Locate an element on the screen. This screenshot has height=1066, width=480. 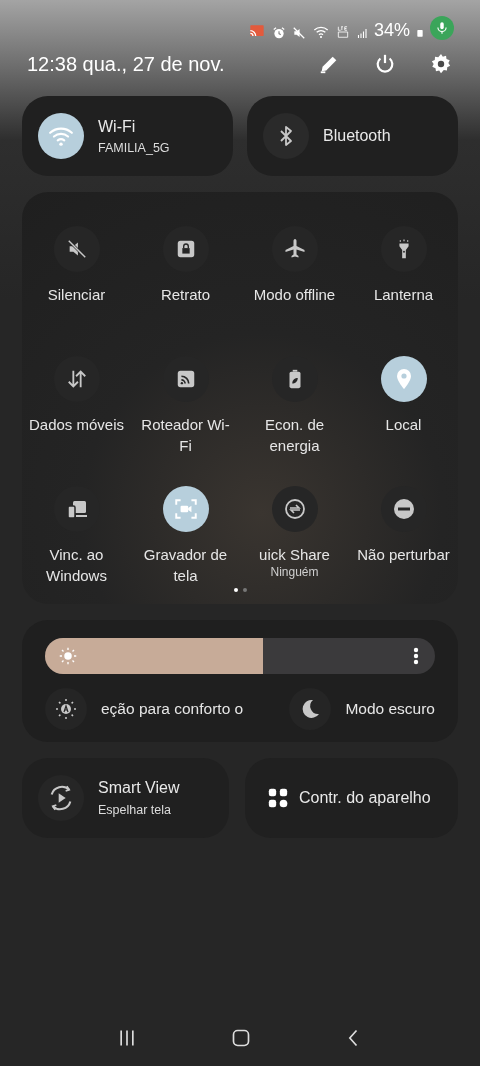
home-icon is located at coordinates (241, 1038).